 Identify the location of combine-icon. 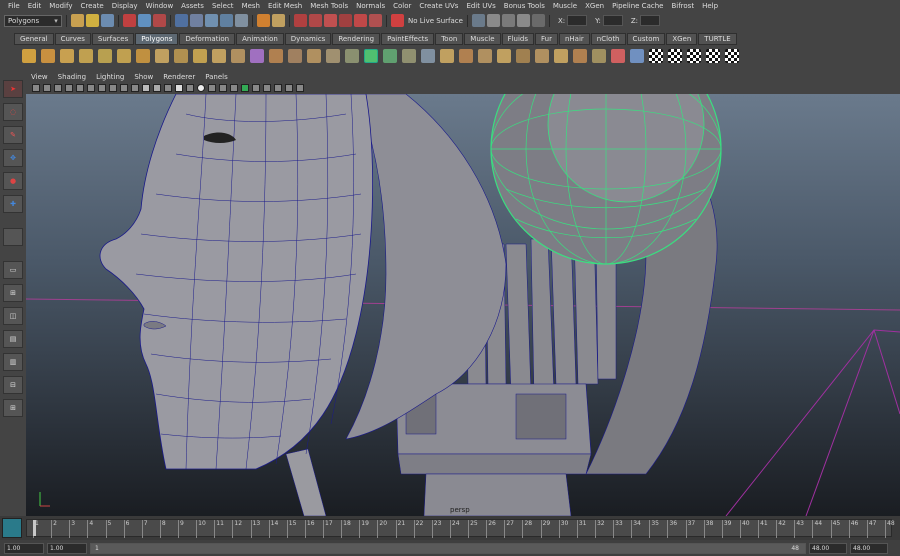
(257, 56).